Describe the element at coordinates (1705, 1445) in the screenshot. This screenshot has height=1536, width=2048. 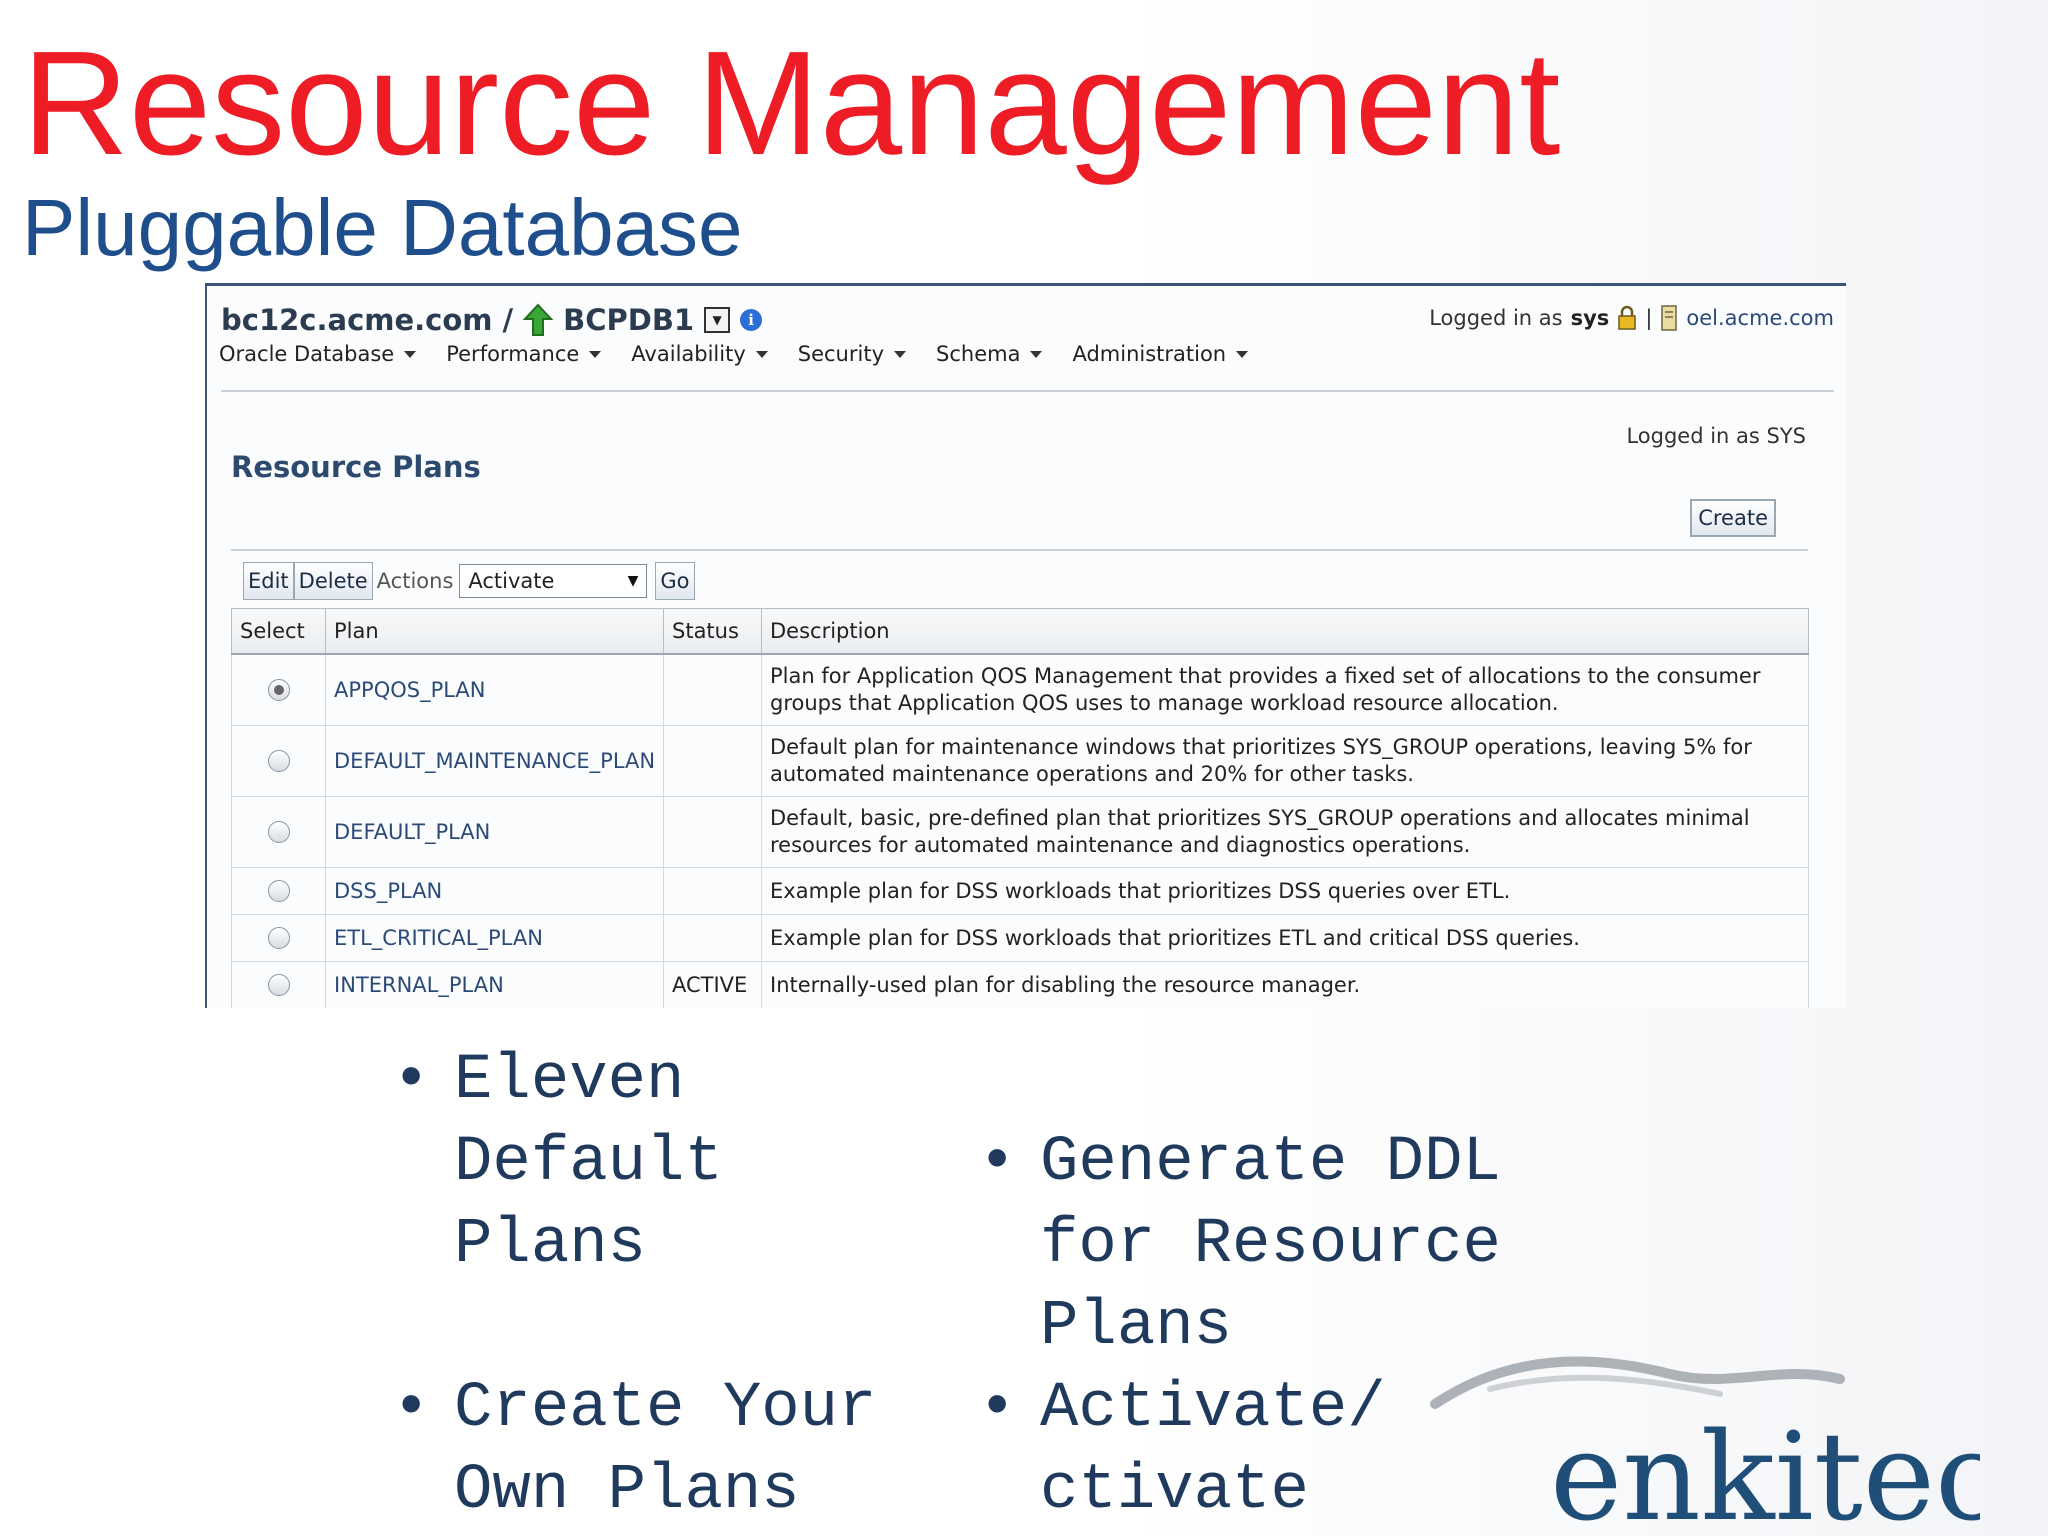
I see `enkitec-logo: enkitec` at that location.